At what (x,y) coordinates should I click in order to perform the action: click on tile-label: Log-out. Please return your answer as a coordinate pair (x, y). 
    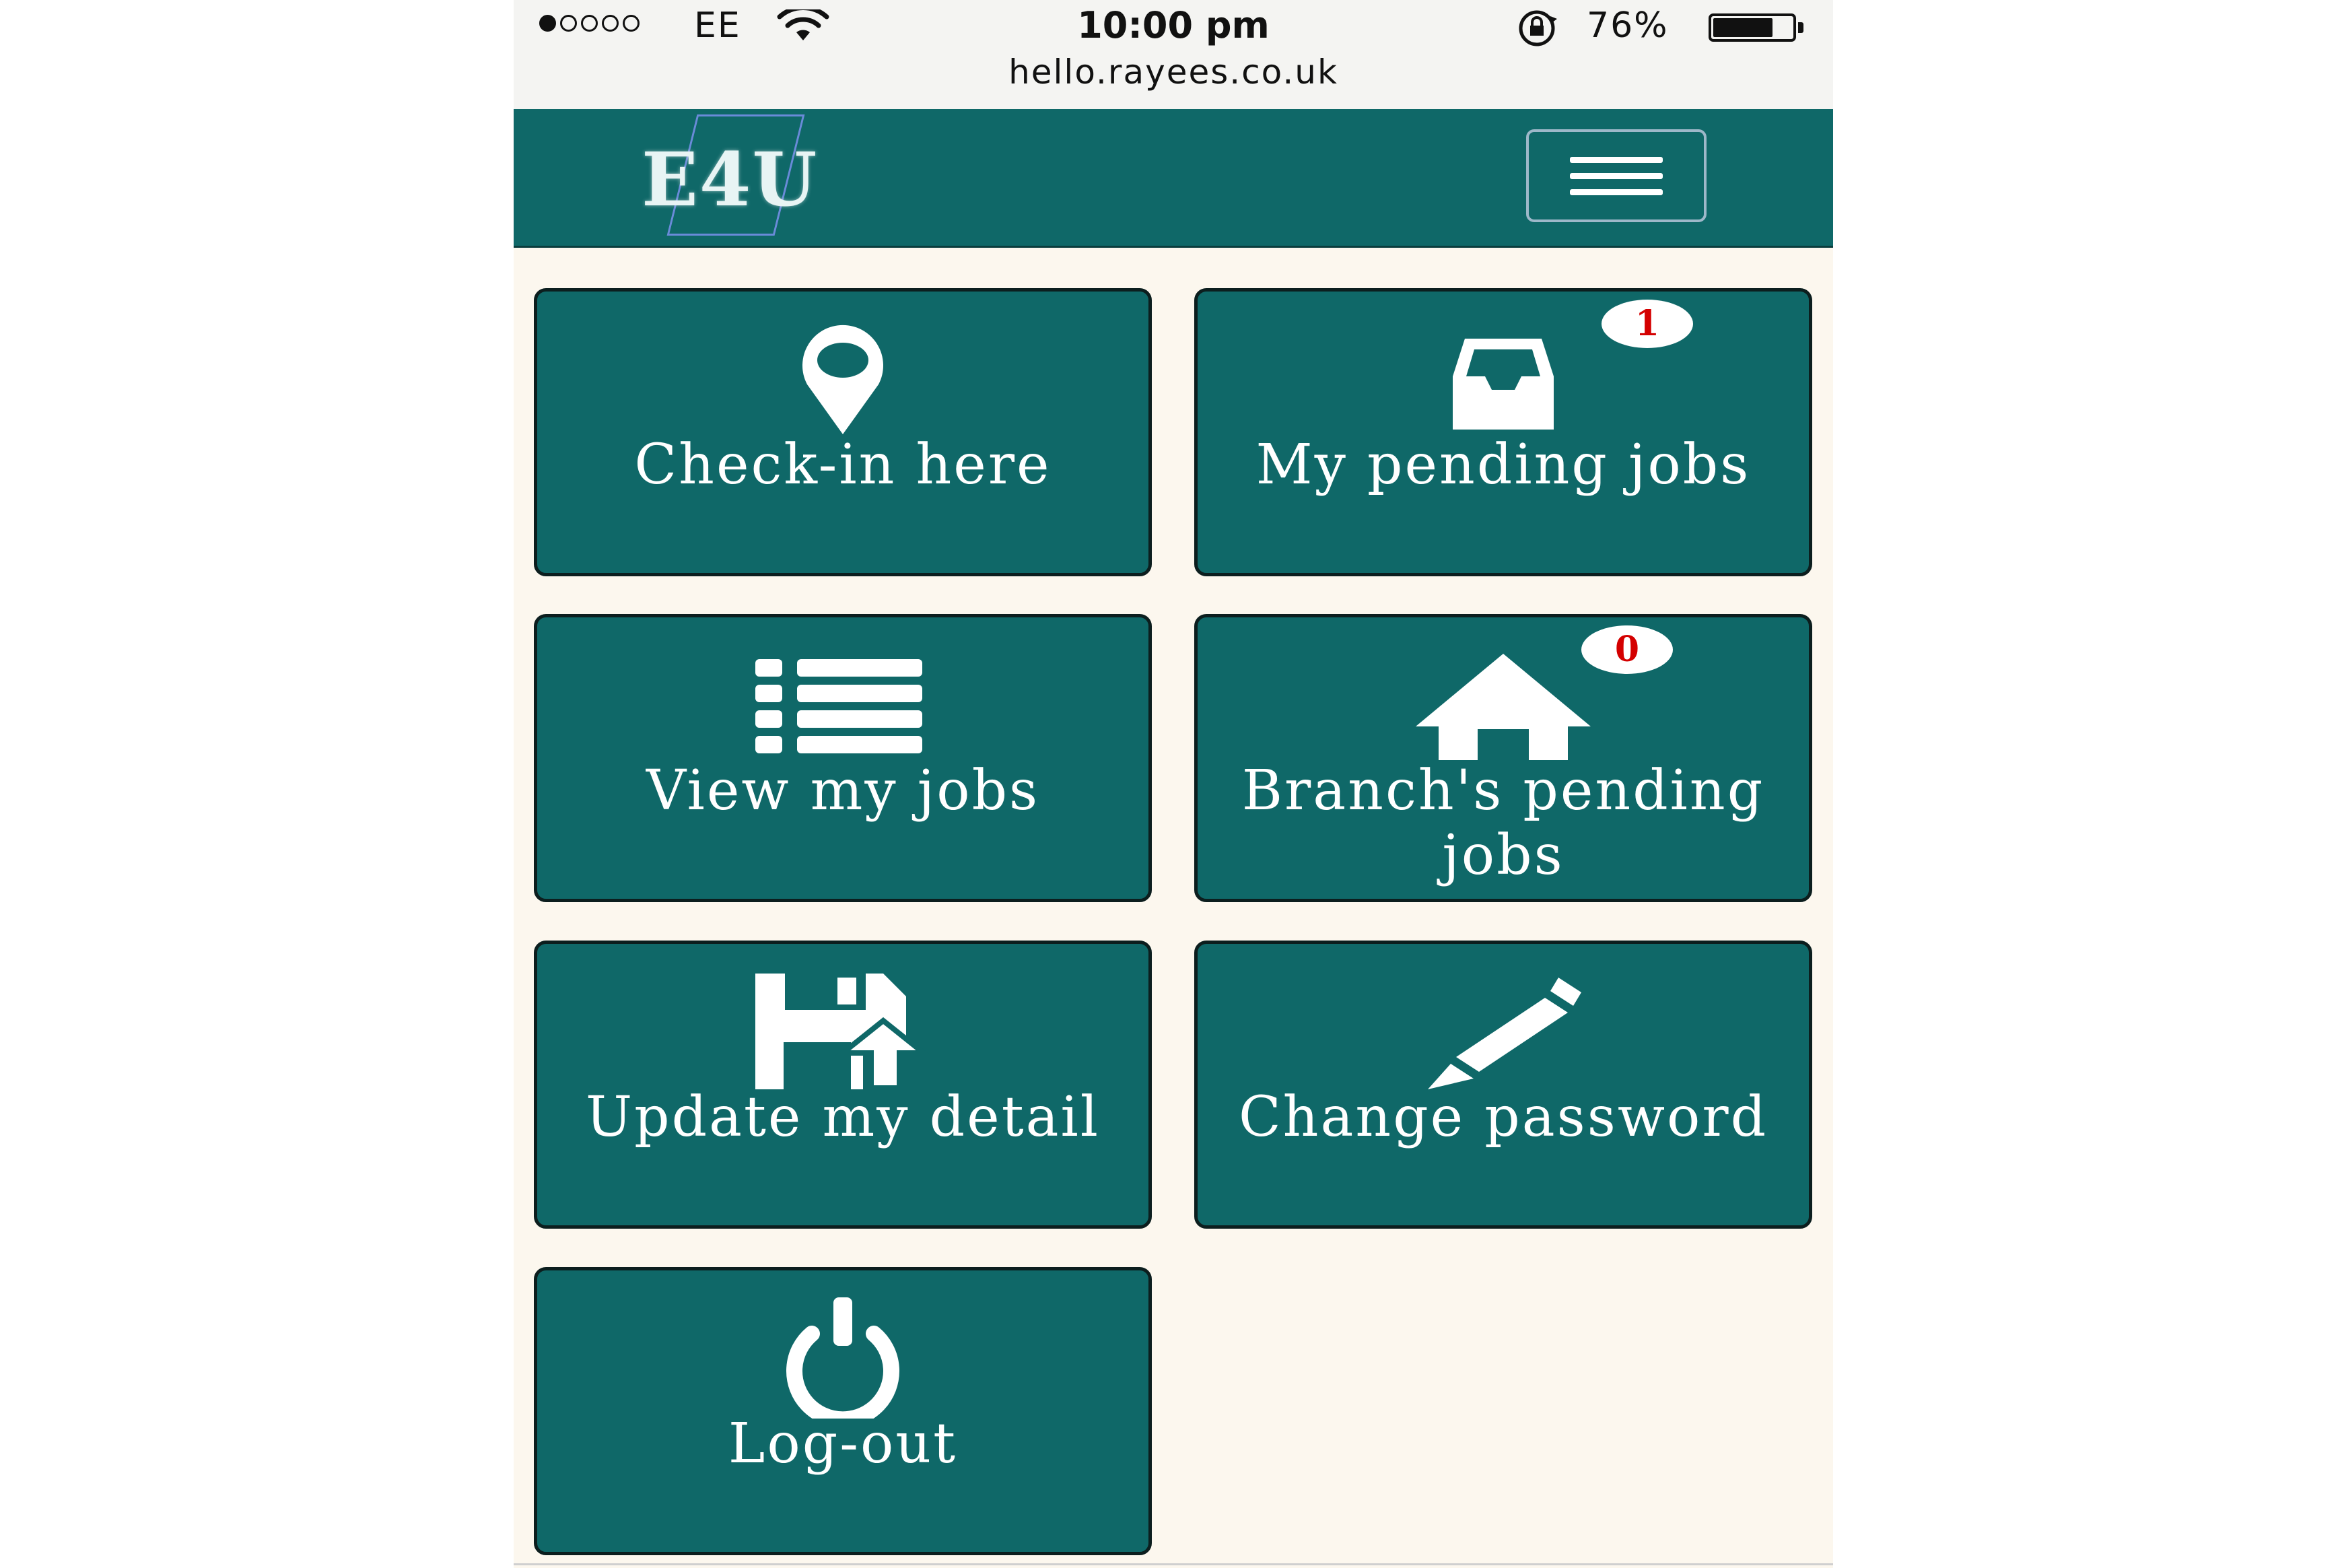
    Looking at the image, I should click on (843, 1444).